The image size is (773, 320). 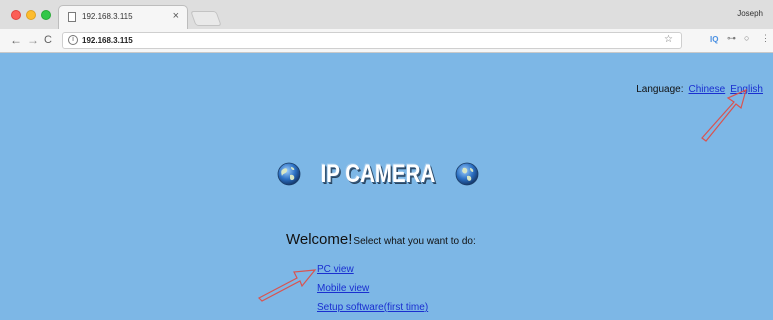 I want to click on mobile-view-link: Mobile view, so click(x=372, y=291).